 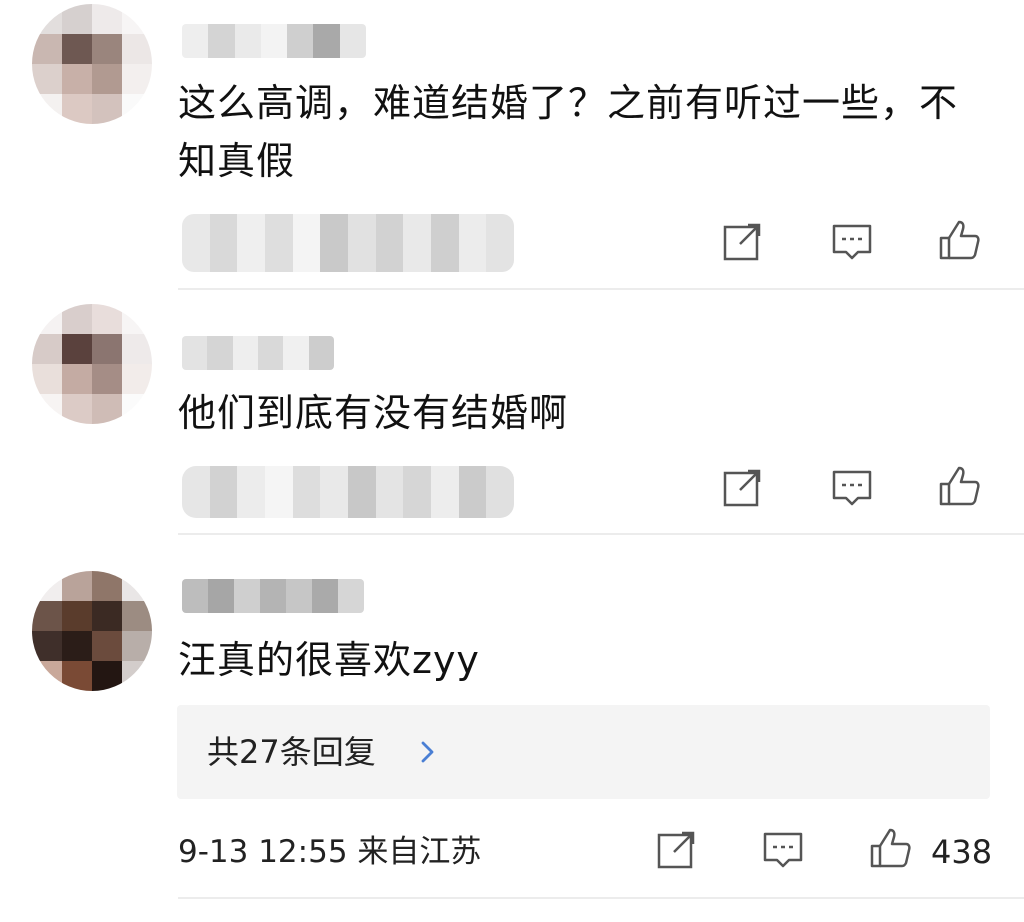 I want to click on comment-text: 他们到底有没有结婚啊, so click(x=373, y=413).